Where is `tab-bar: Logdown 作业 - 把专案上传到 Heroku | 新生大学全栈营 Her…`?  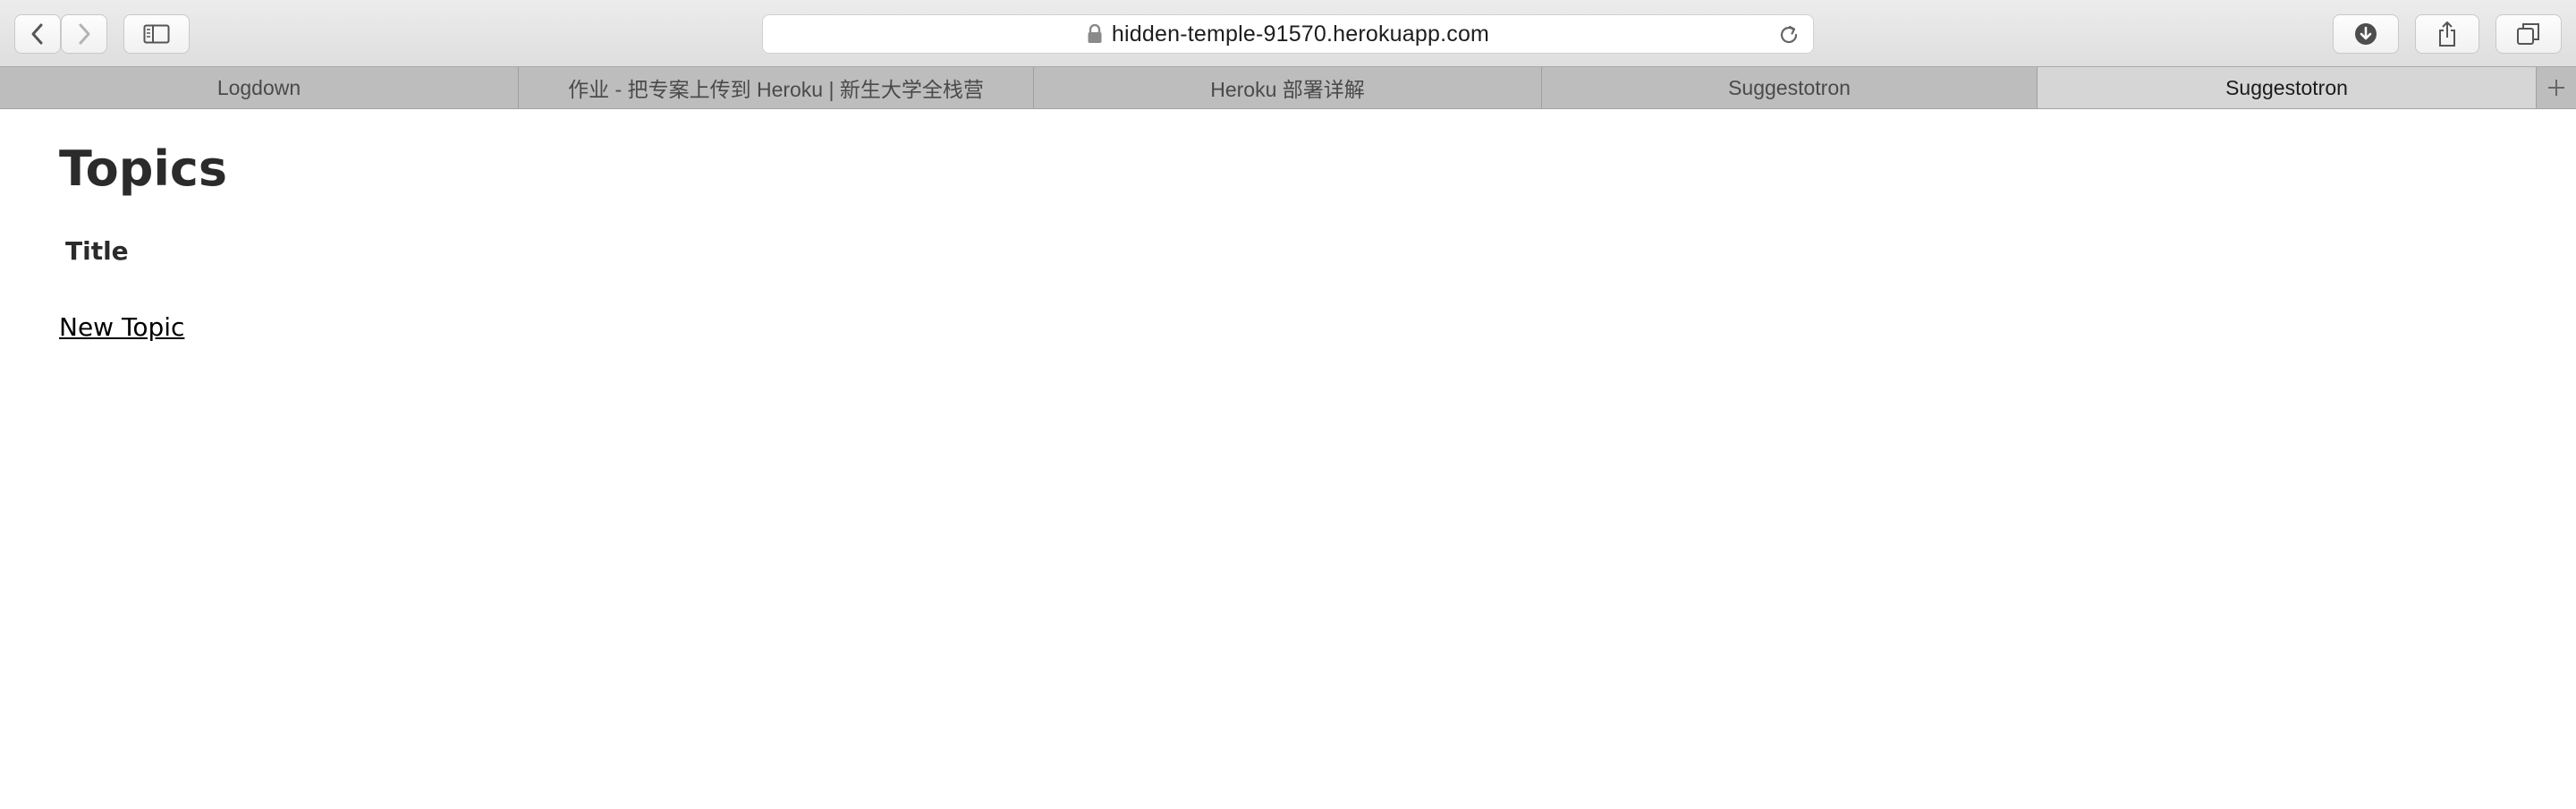 tab-bar: Logdown 作业 - 把专案上传到 Heroku | 新生大学全栈营 Her… is located at coordinates (1288, 87).